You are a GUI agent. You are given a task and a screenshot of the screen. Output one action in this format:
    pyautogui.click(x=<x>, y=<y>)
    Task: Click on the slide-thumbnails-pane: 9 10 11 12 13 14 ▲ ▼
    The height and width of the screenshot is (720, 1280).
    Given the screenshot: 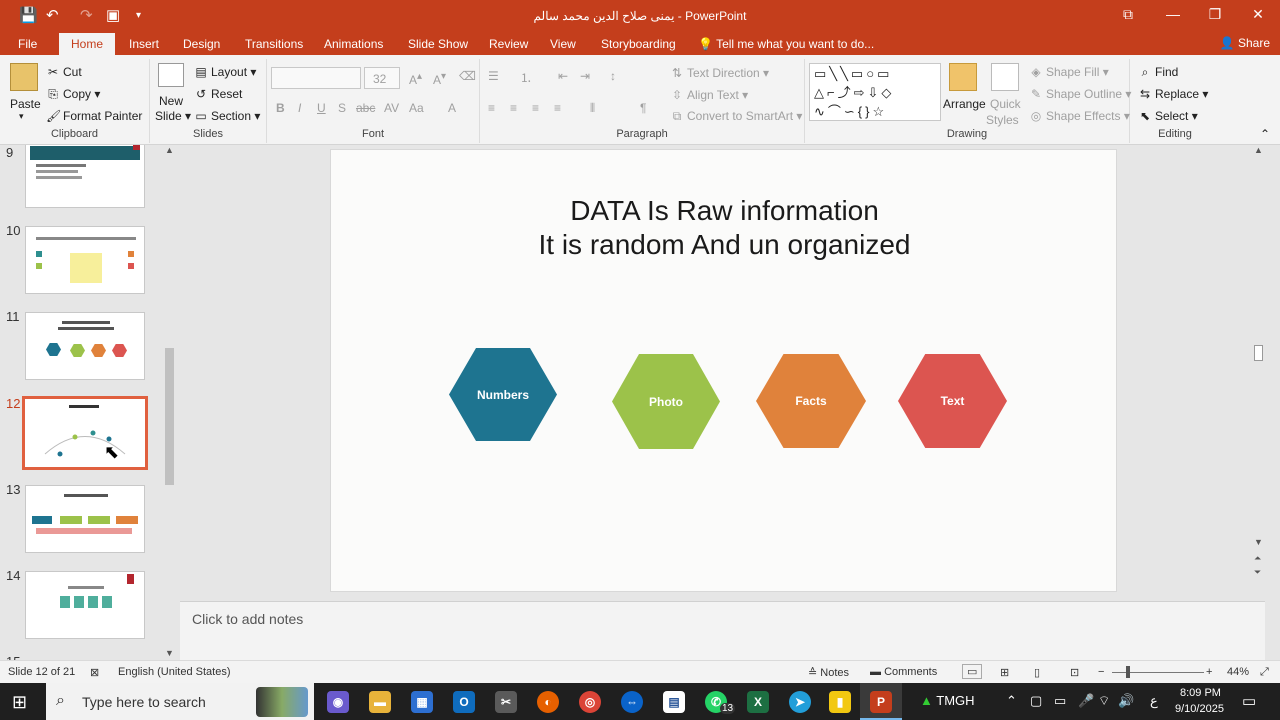 What is the action you would take?
    pyautogui.click(x=90, y=402)
    